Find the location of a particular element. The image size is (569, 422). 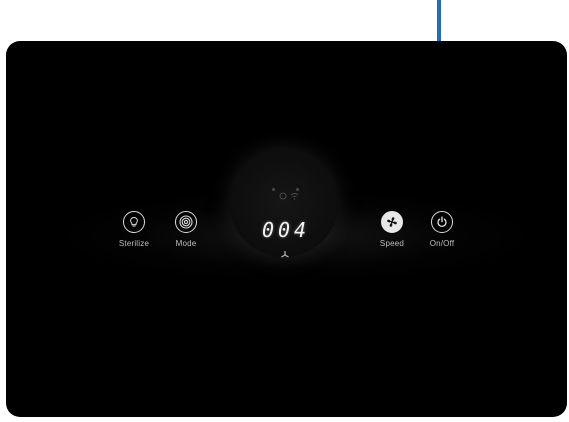

speed-icon-ring is located at coordinates (392, 222).